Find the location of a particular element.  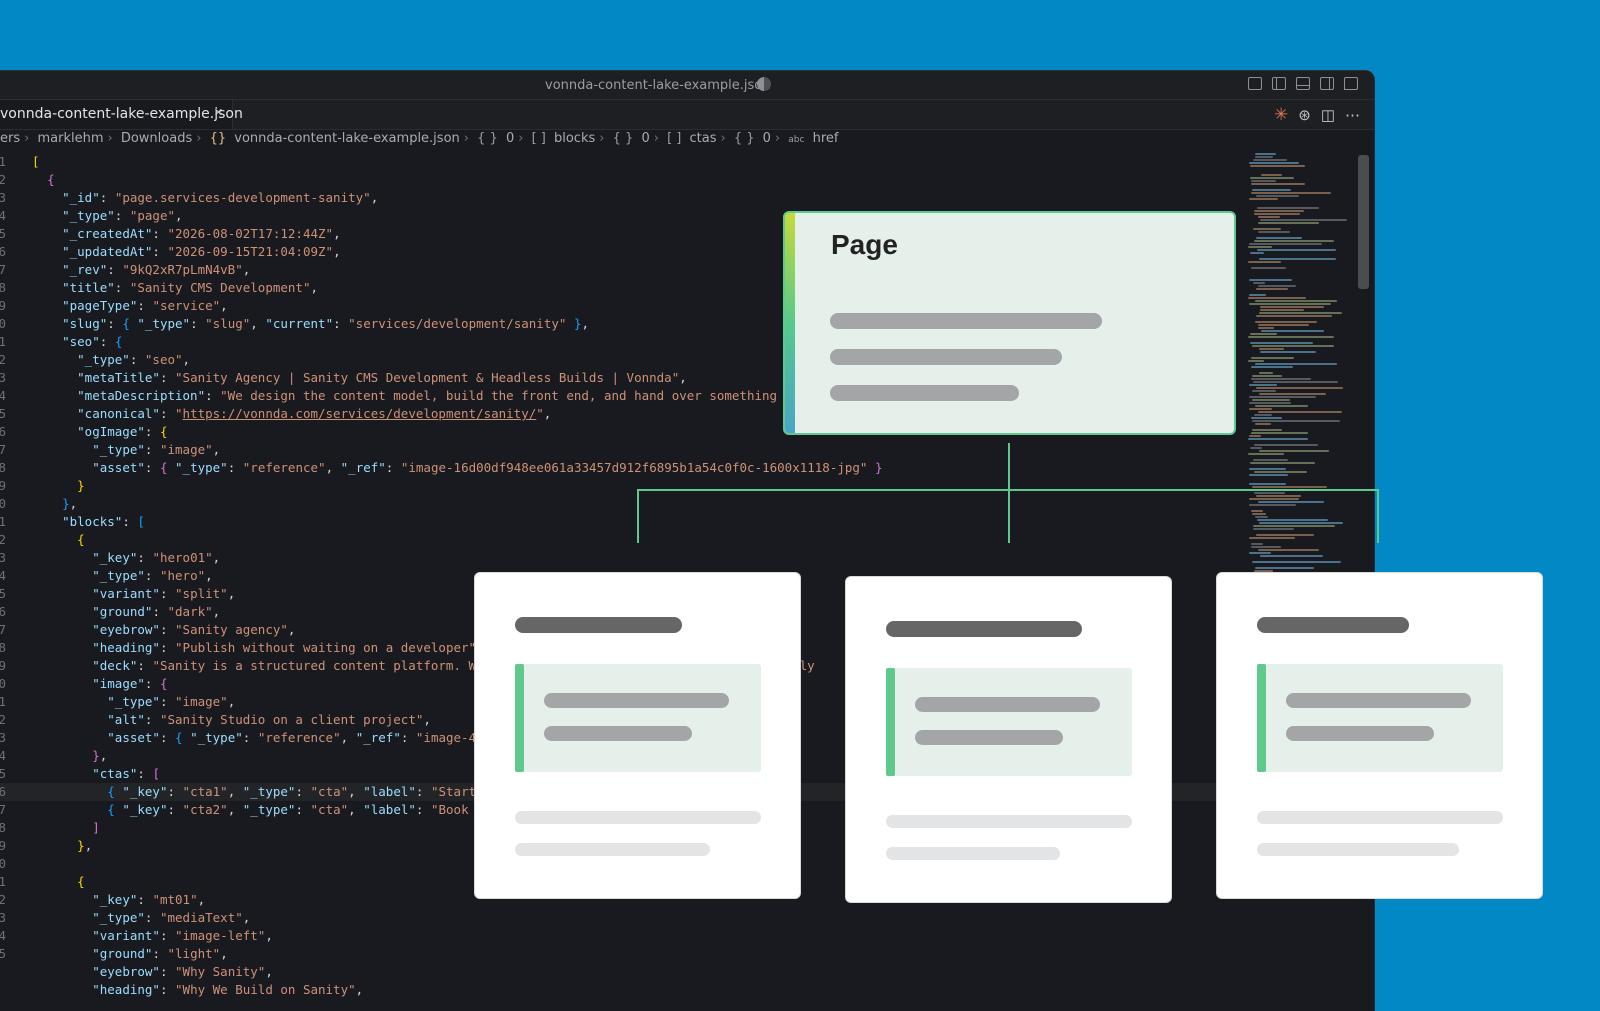

minimap is located at coordinates (1304, 398).